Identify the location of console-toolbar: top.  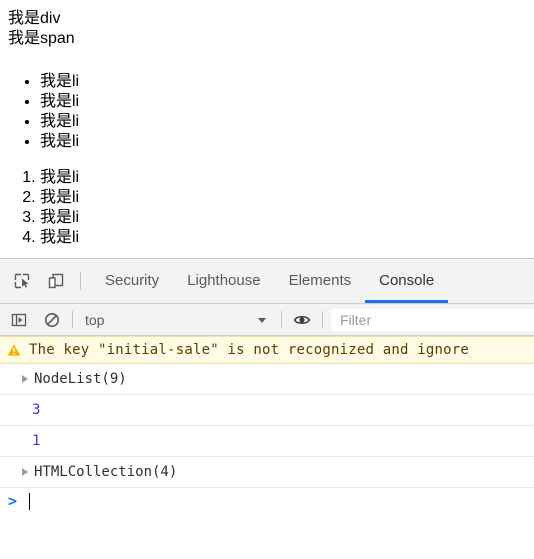
(267, 320).